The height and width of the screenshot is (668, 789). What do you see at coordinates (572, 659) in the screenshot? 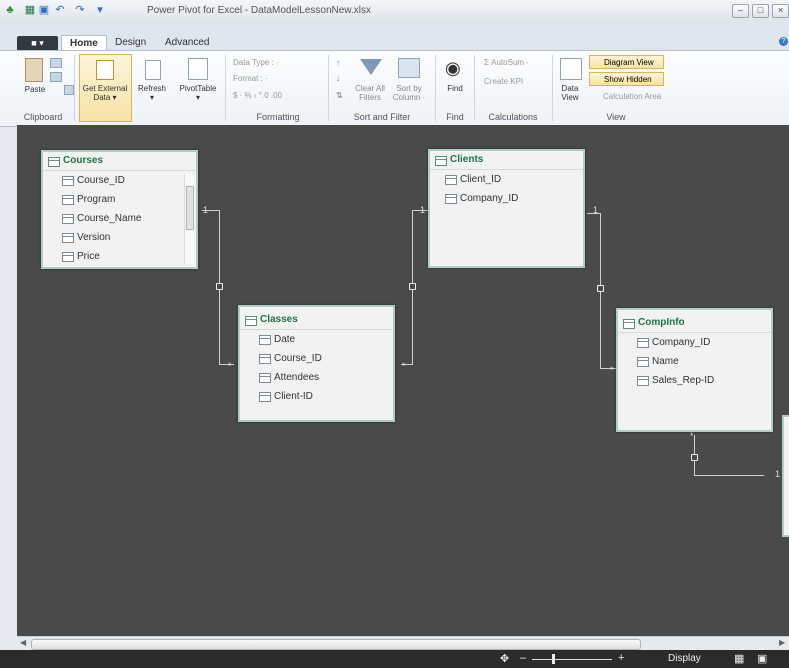
I see `zoom-slider` at bounding box center [572, 659].